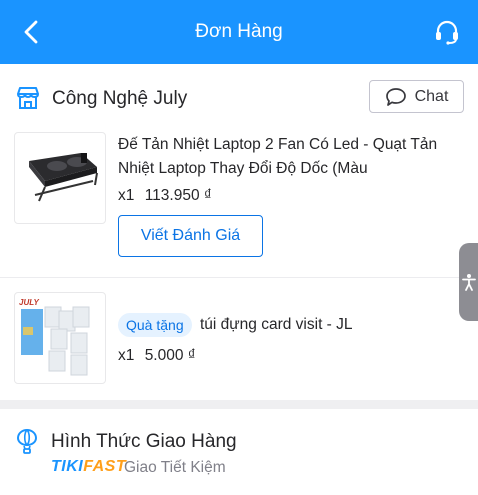 This screenshot has height=495, width=478. Describe the element at coordinates (105, 466) in the screenshot. I see `tikifast-logo-fast: FAST` at that location.